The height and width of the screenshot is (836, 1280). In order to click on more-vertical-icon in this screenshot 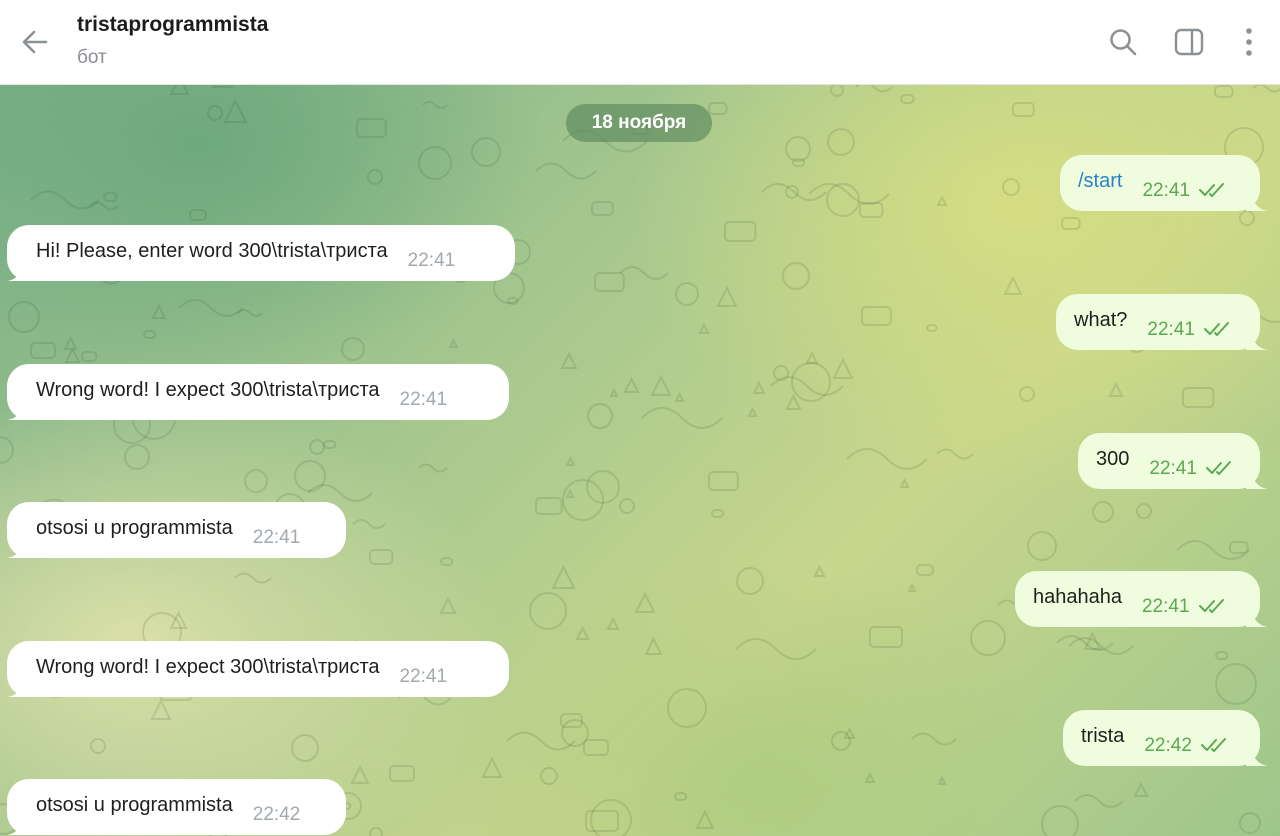, I will do `click(1249, 42)`.